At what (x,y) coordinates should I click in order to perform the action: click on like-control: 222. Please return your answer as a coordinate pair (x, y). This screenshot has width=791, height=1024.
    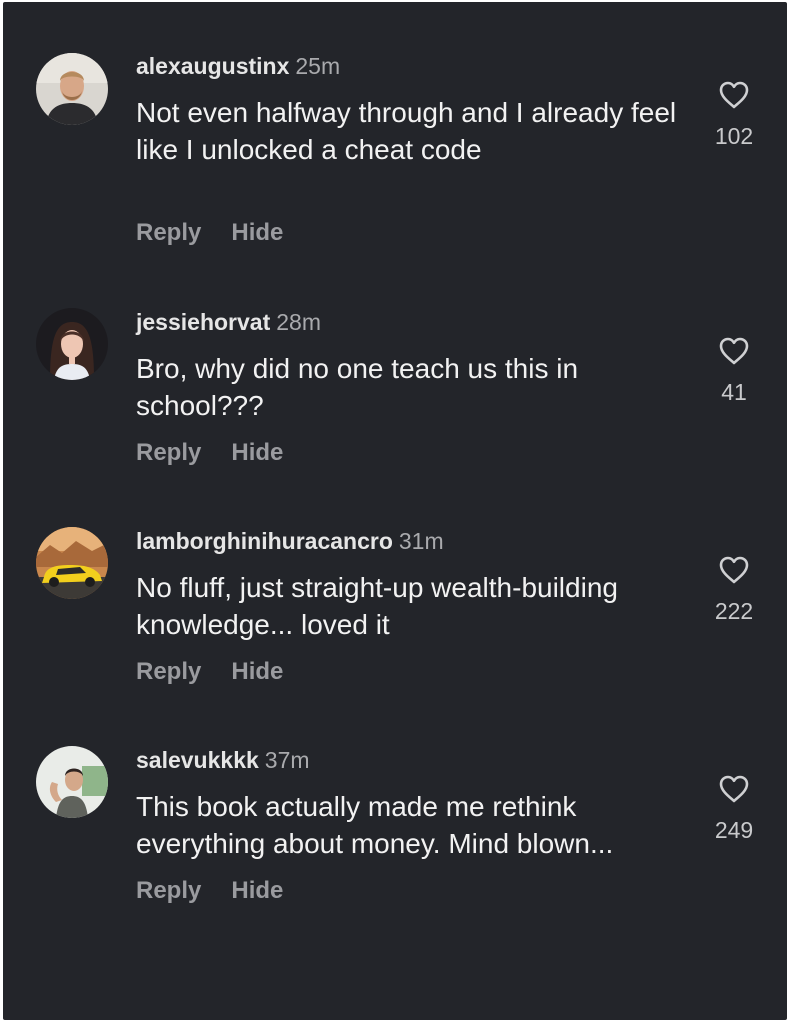
    Looking at the image, I should click on (734, 590).